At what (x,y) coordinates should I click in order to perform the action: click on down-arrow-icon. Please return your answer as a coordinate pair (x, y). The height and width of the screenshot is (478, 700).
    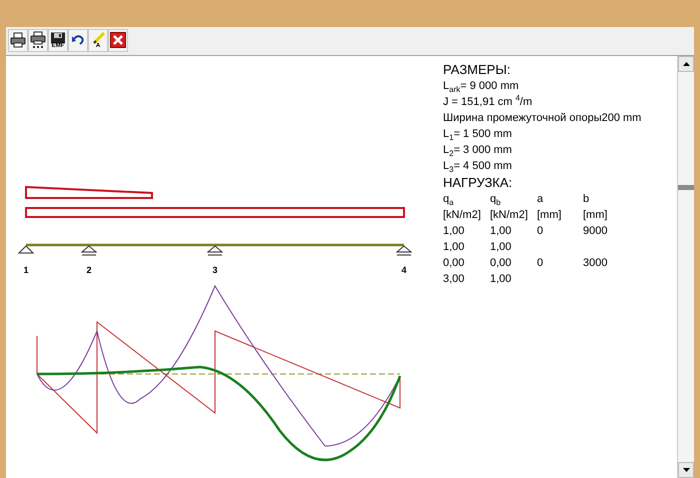
    Looking at the image, I should click on (686, 470).